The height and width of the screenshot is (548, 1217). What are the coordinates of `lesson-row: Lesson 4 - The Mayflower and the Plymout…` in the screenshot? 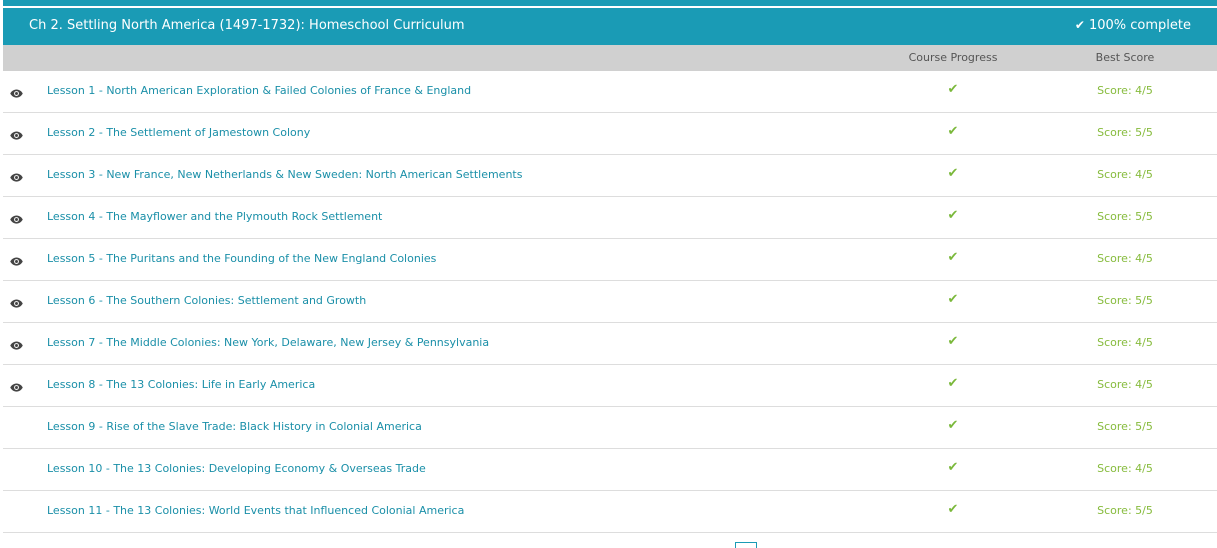 It's located at (610, 218).